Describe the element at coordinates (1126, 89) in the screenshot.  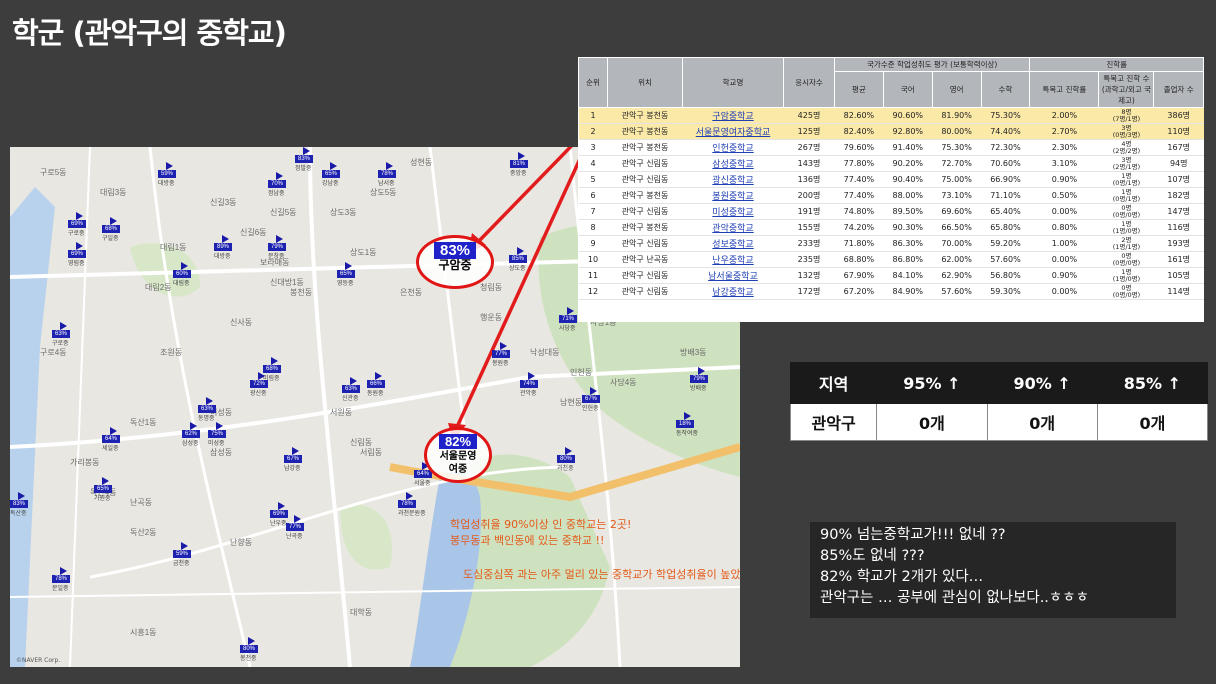
I see `col-special-detail: 특목고 진학 수 (과학고/외고 국제고)` at that location.